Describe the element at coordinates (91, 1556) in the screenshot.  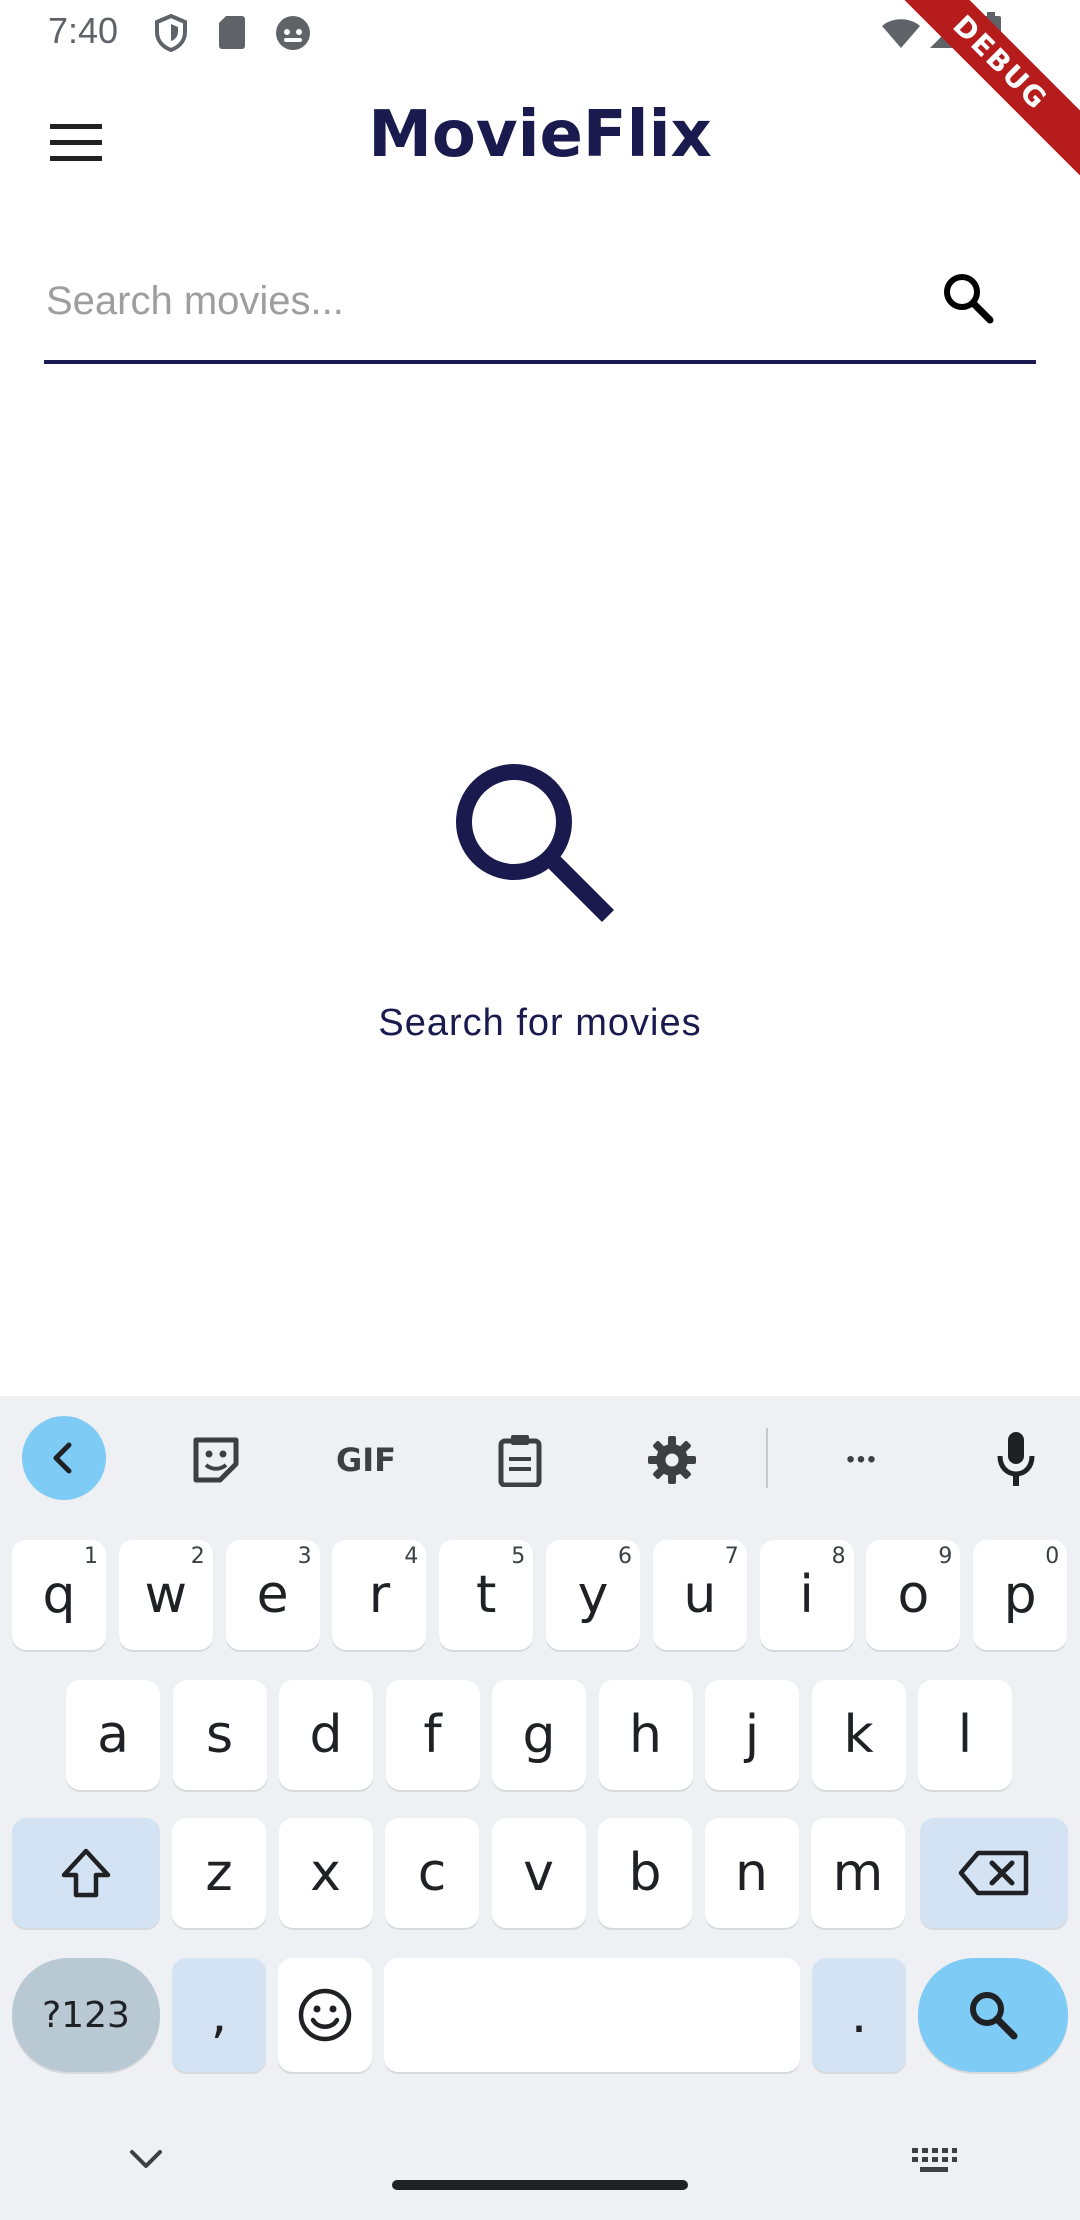
I see `key-hint: 1` at that location.